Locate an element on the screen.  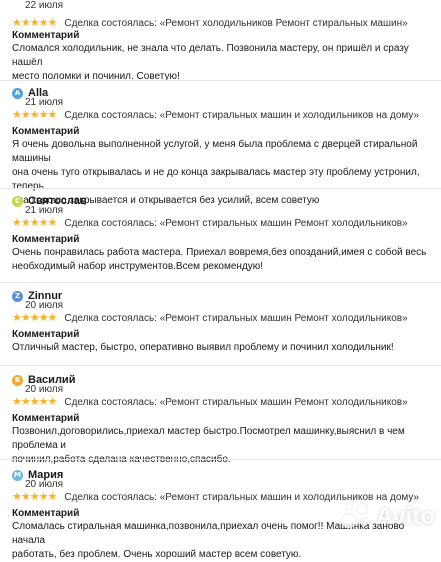
avito-logo-icon is located at coordinates (356, 517).